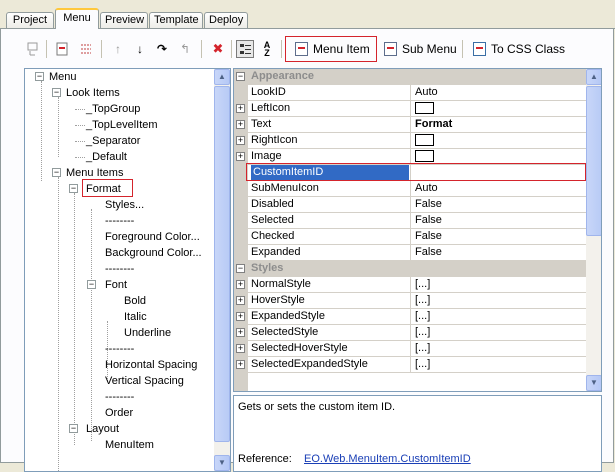 The height and width of the screenshot is (472, 615). I want to click on outdent-button: ↰, so click(185, 49).